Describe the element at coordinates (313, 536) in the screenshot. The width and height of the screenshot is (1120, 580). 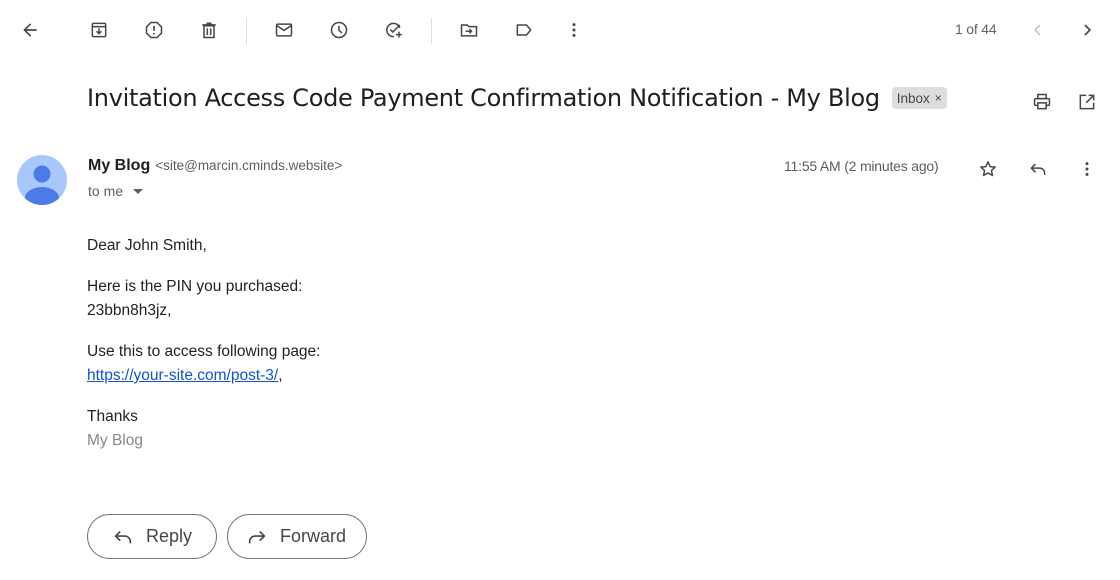
I see `forward-label: Forward` at that location.